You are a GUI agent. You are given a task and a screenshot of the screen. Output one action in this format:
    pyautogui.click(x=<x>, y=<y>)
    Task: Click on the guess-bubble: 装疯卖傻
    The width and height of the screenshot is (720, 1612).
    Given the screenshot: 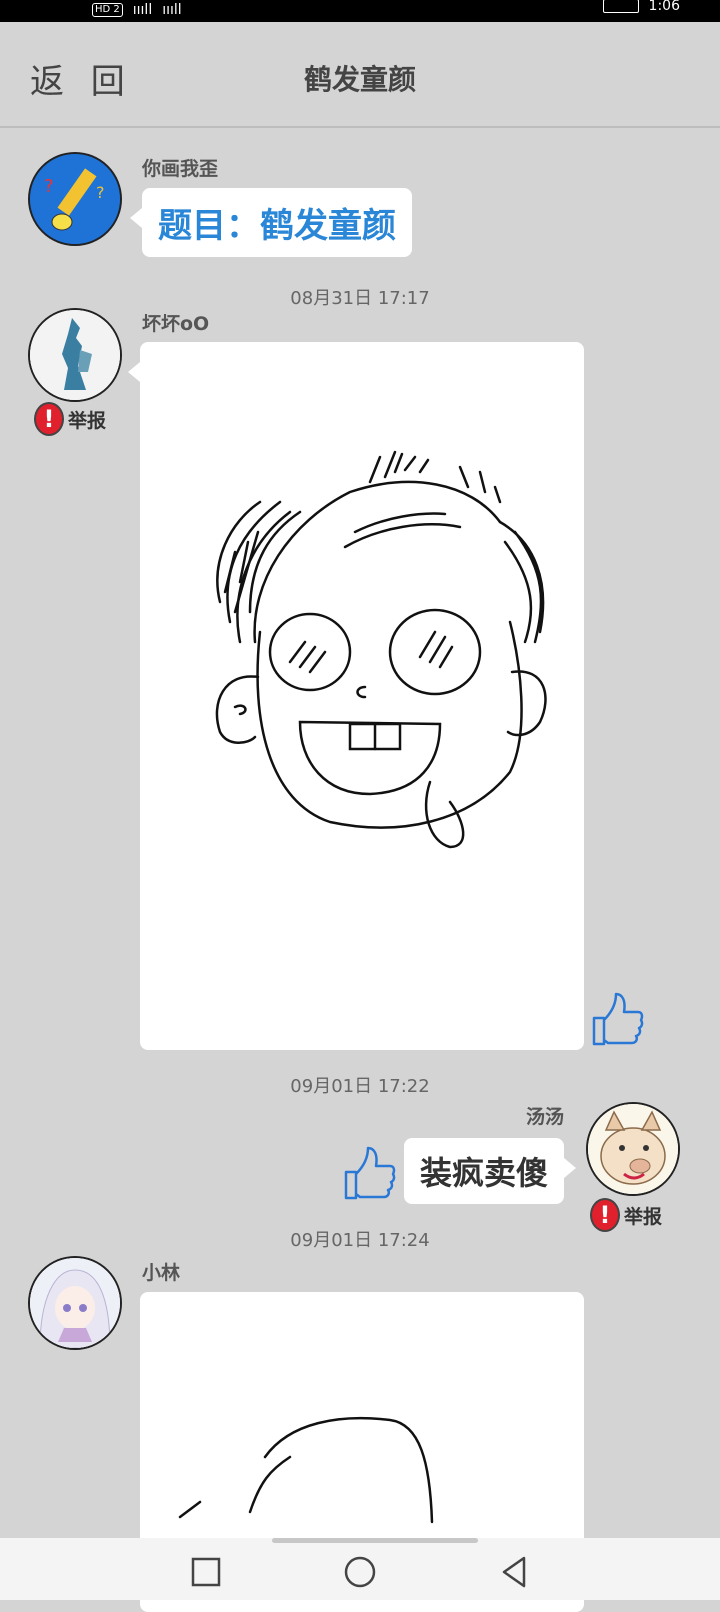 What is the action you would take?
    pyautogui.click(x=490, y=1171)
    